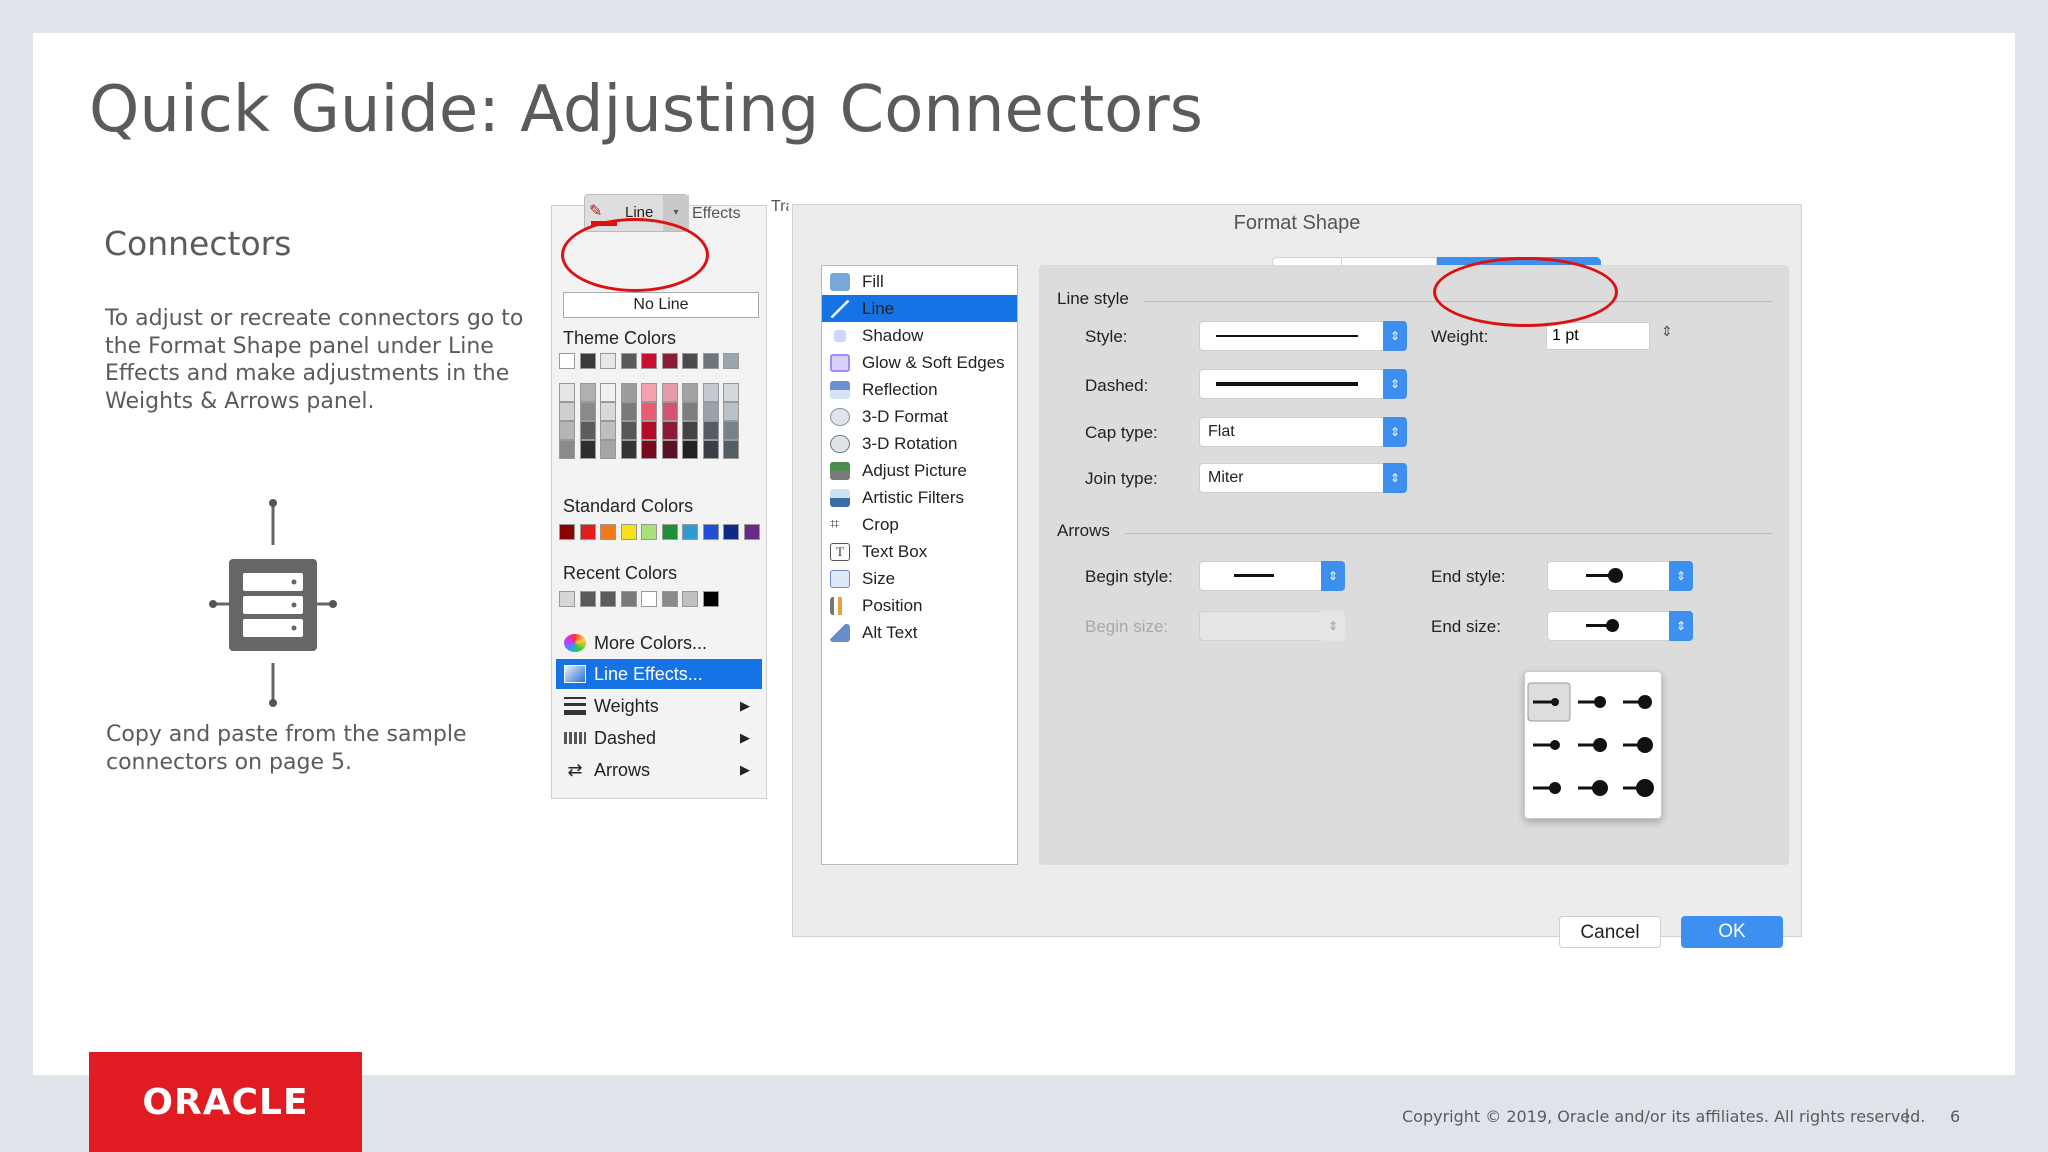  Describe the element at coordinates (1667, 331) in the screenshot. I see `weight-stepper: ⇕` at that location.